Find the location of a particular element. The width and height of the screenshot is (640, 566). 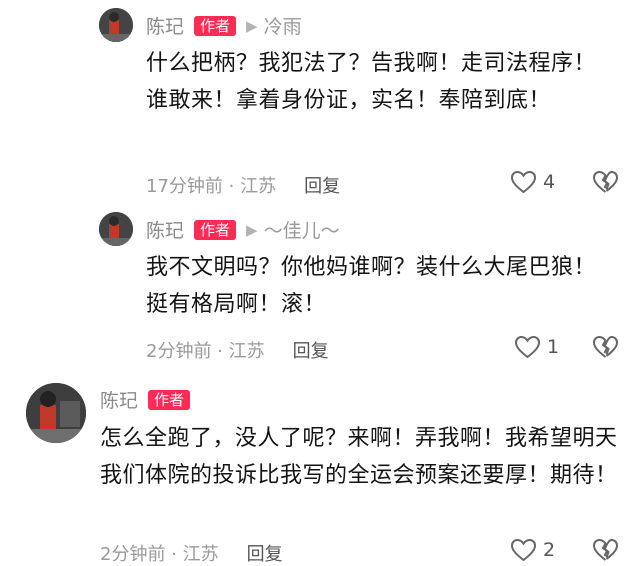

comment-time-location: 17分钟前 · 江苏 is located at coordinates (211, 186).